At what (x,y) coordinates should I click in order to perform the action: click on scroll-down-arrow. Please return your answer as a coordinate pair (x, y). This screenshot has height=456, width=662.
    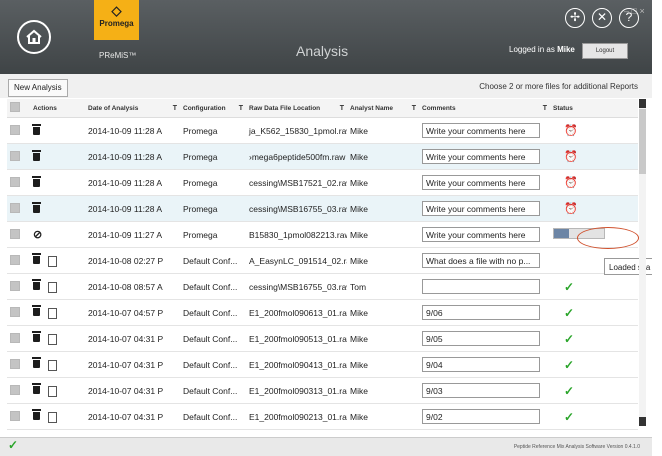
    Looking at the image, I should click on (642, 421).